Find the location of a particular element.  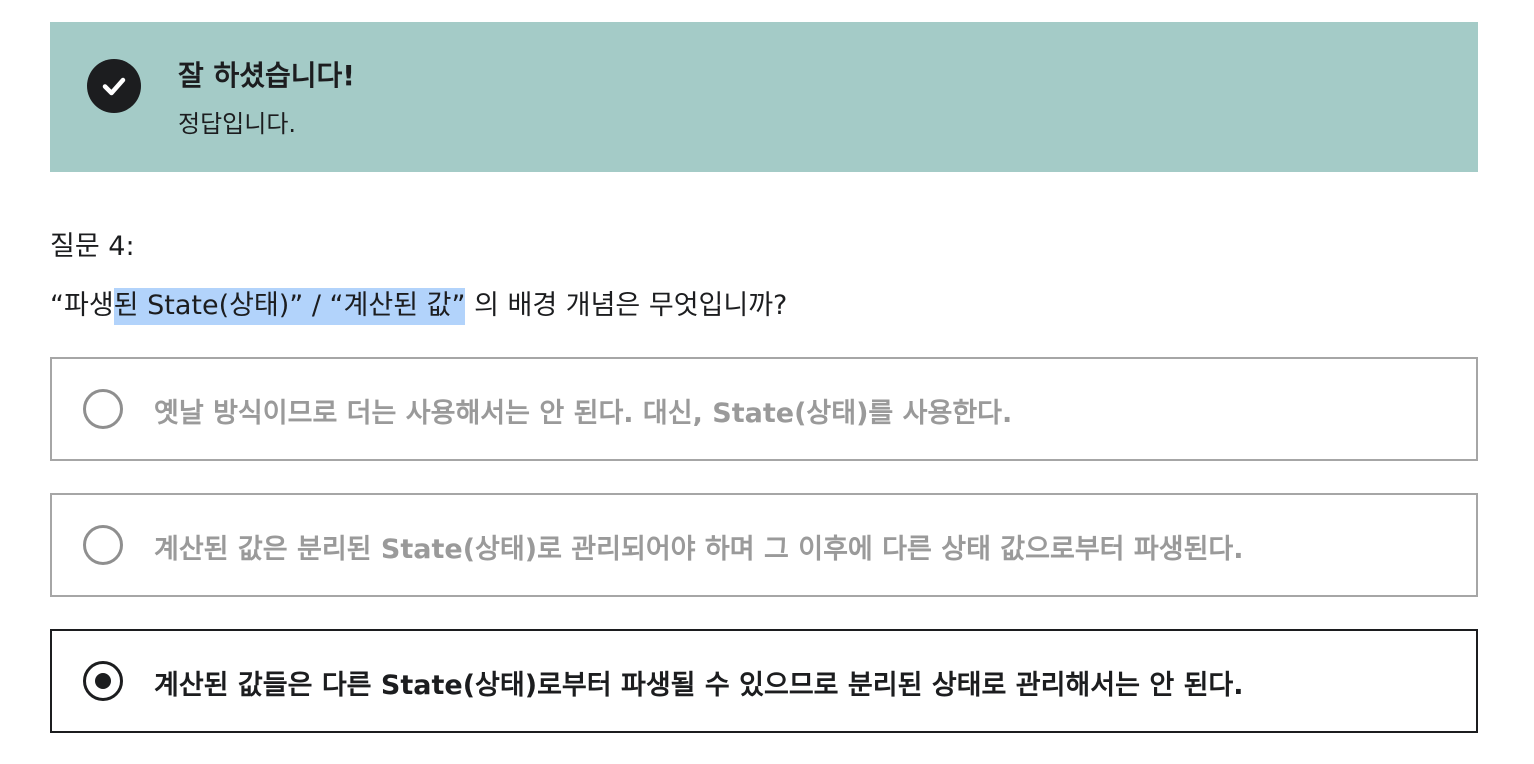

alert-title: 잘 하셨습니다! is located at coordinates (267, 75).